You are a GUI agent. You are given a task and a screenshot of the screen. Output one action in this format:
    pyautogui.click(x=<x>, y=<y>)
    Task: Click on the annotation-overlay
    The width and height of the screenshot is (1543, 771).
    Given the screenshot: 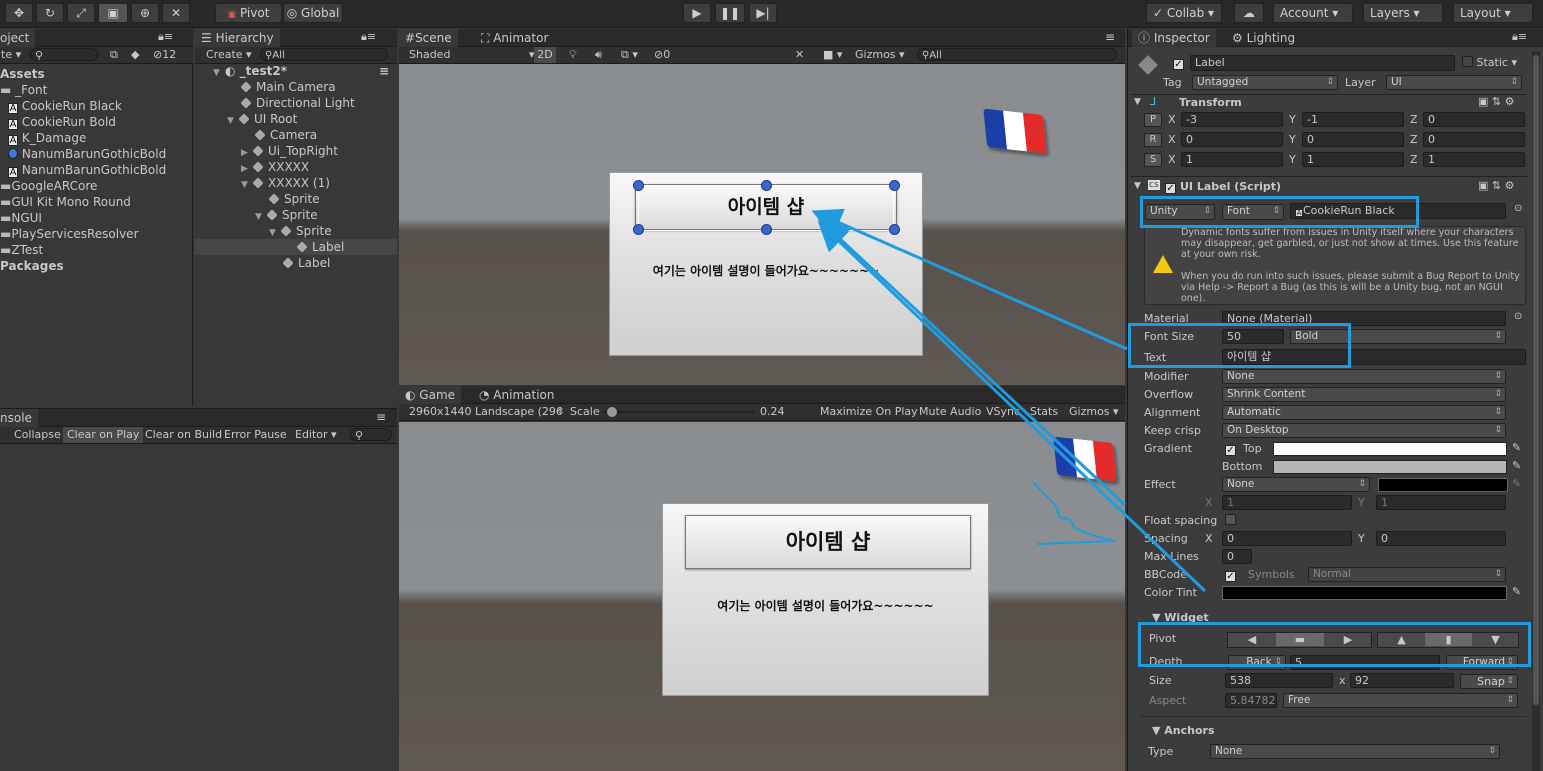 What is the action you would take?
    pyautogui.click(x=1009, y=400)
    